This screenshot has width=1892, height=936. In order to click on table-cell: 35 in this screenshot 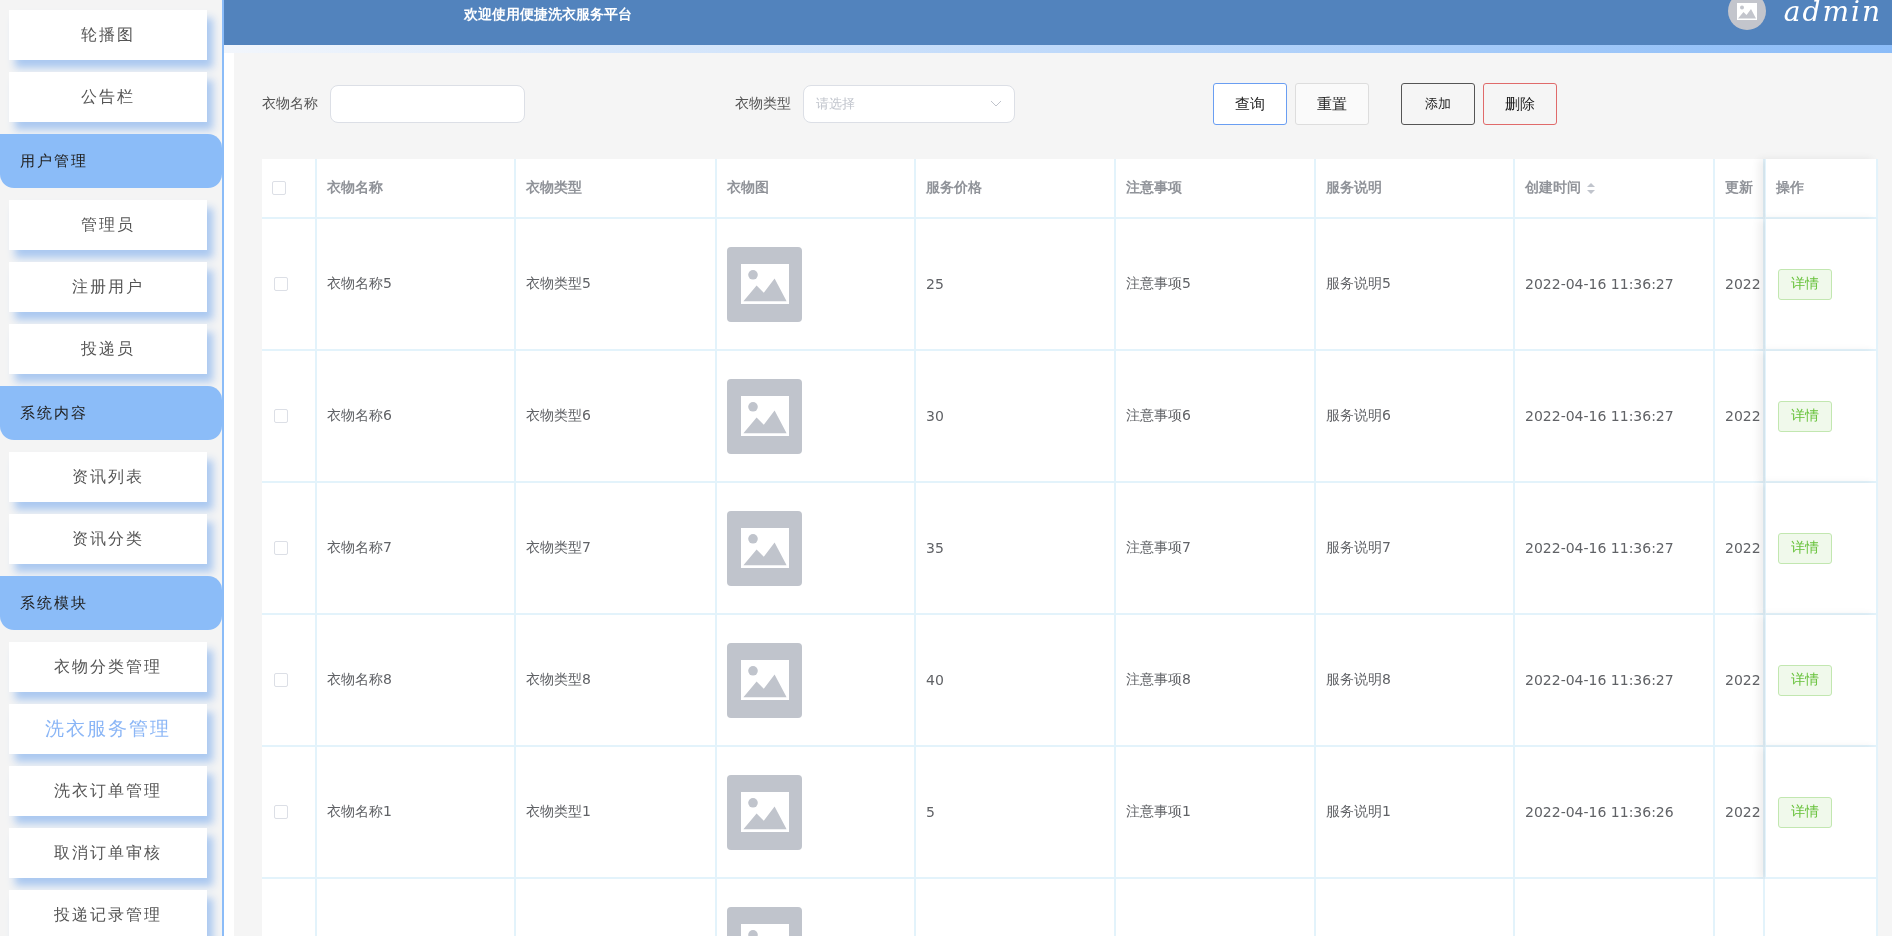, I will do `click(935, 548)`.